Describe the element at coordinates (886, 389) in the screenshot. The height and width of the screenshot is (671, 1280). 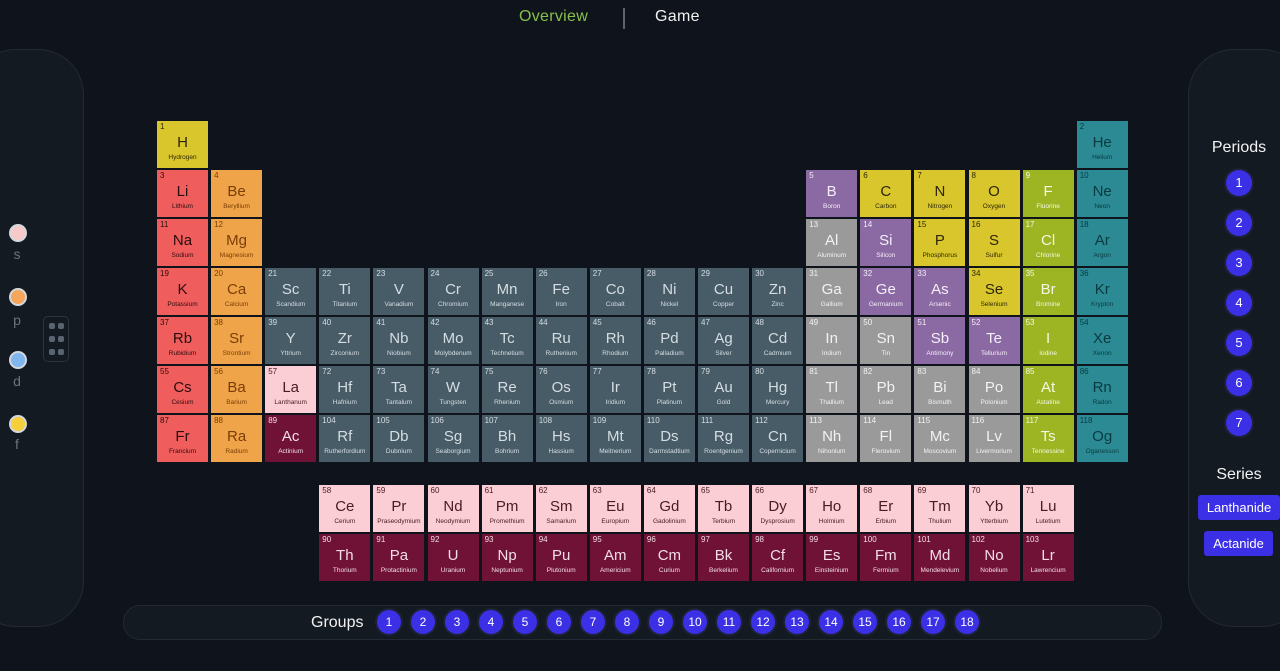
I see `element-cell-pb: 82 Pb Lead` at that location.